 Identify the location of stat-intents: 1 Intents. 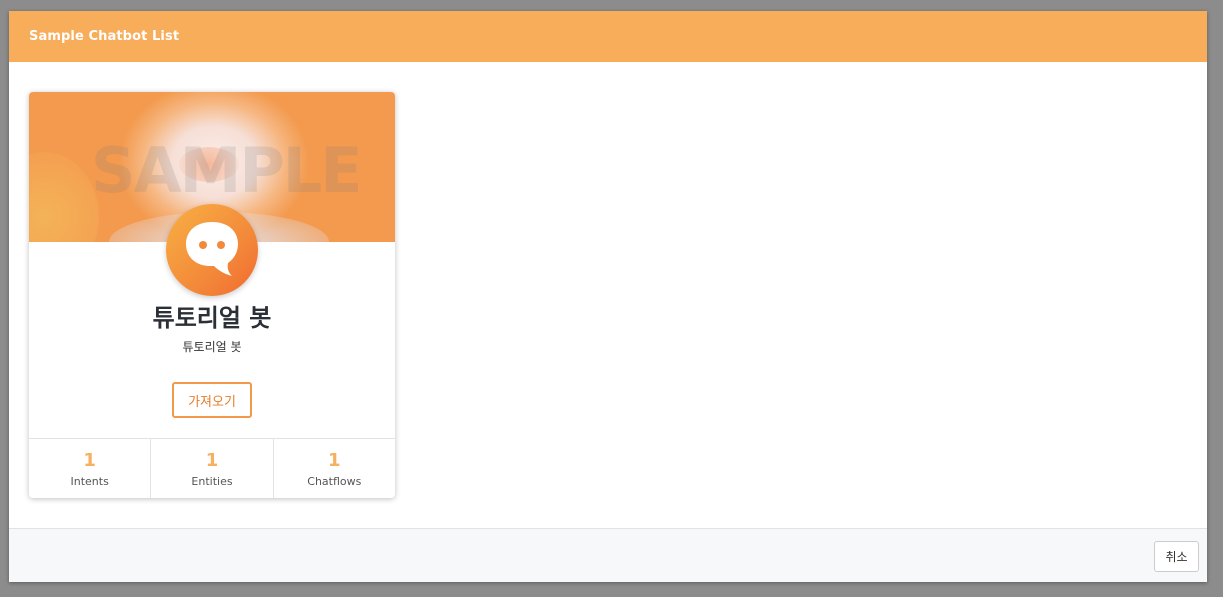
(90, 468).